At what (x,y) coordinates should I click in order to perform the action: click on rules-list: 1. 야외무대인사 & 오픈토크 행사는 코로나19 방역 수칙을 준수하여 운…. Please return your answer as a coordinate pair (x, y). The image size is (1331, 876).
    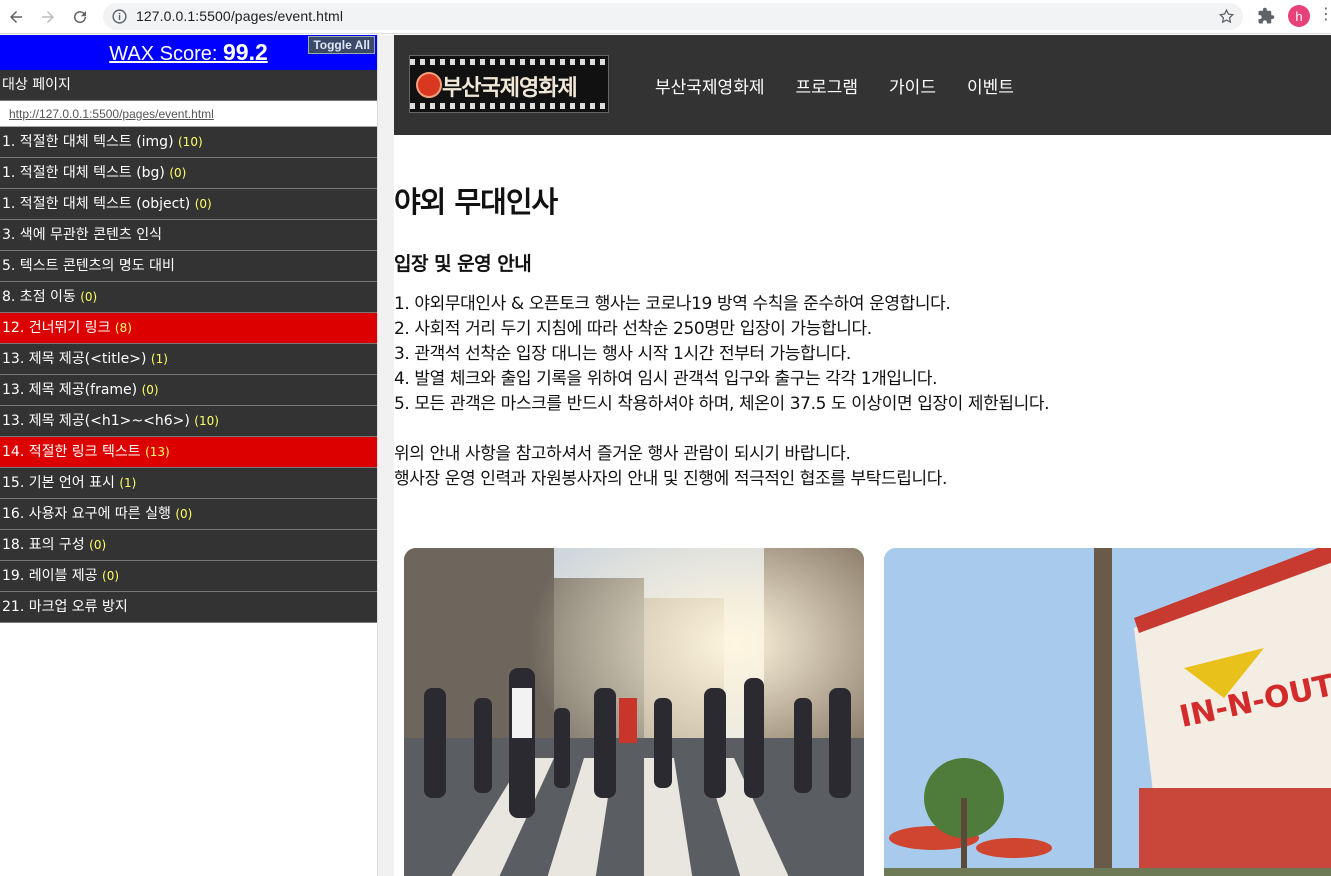
    Looking at the image, I should click on (862, 354).